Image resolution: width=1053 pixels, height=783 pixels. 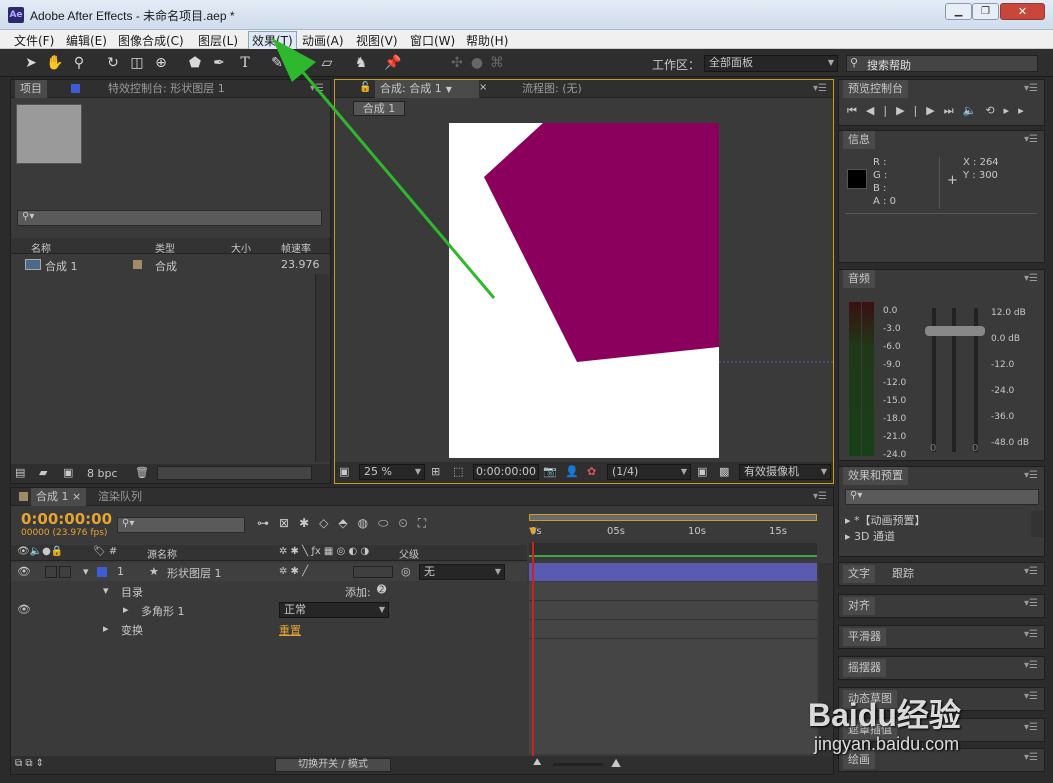 I want to click on lock-box, so click(x=65, y=572).